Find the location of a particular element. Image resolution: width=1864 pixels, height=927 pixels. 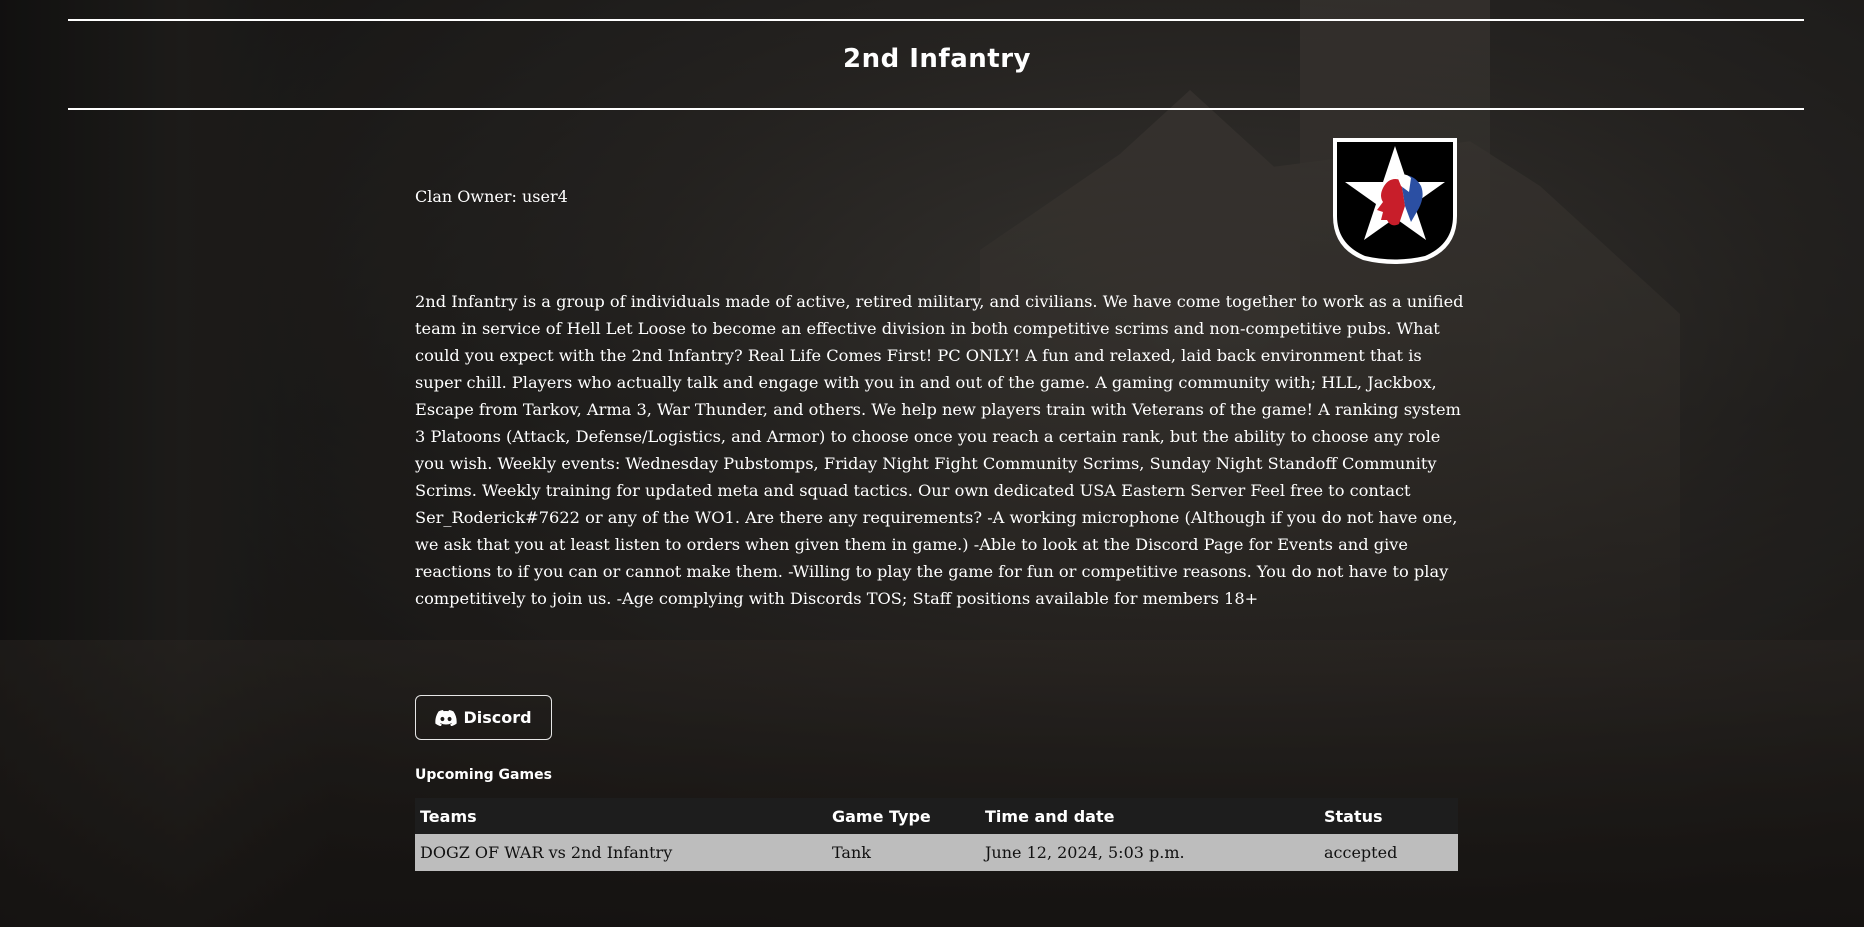

column-header-status: Status is located at coordinates (1388, 816).